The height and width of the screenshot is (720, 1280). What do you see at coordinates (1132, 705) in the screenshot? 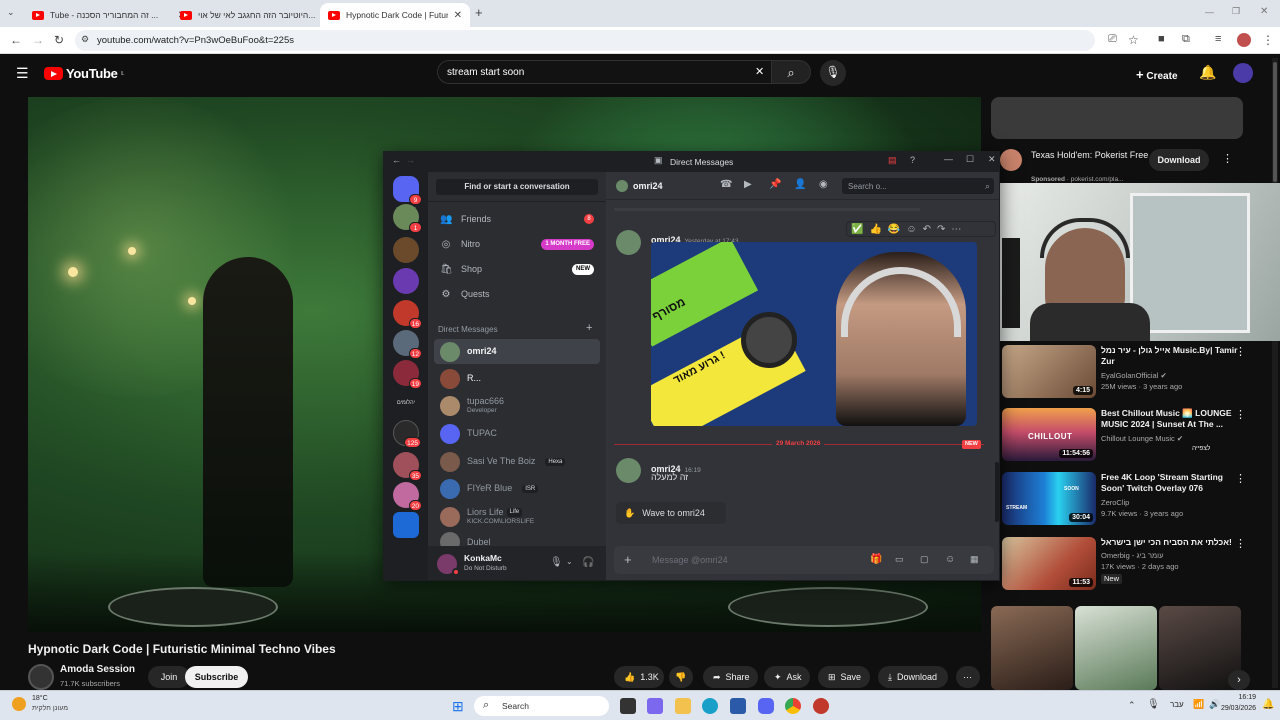
I see `tray-chevron-icon: ⌃` at bounding box center [1132, 705].